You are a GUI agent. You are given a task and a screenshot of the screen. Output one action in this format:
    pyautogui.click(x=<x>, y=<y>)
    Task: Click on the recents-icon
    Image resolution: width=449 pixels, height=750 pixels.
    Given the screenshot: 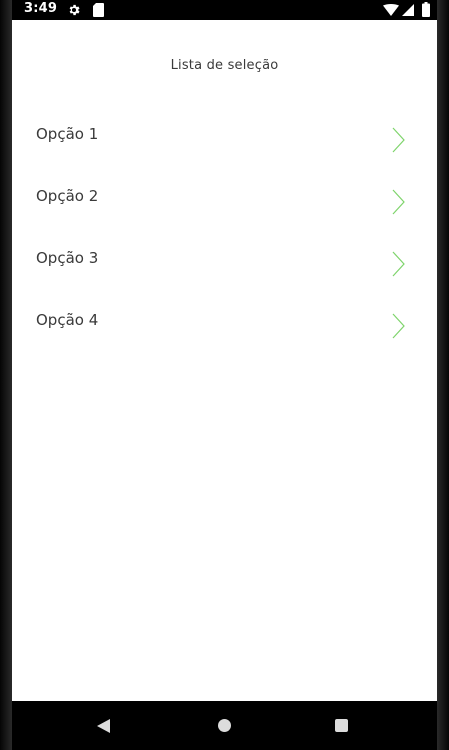 What is the action you would take?
    pyautogui.click(x=341, y=725)
    